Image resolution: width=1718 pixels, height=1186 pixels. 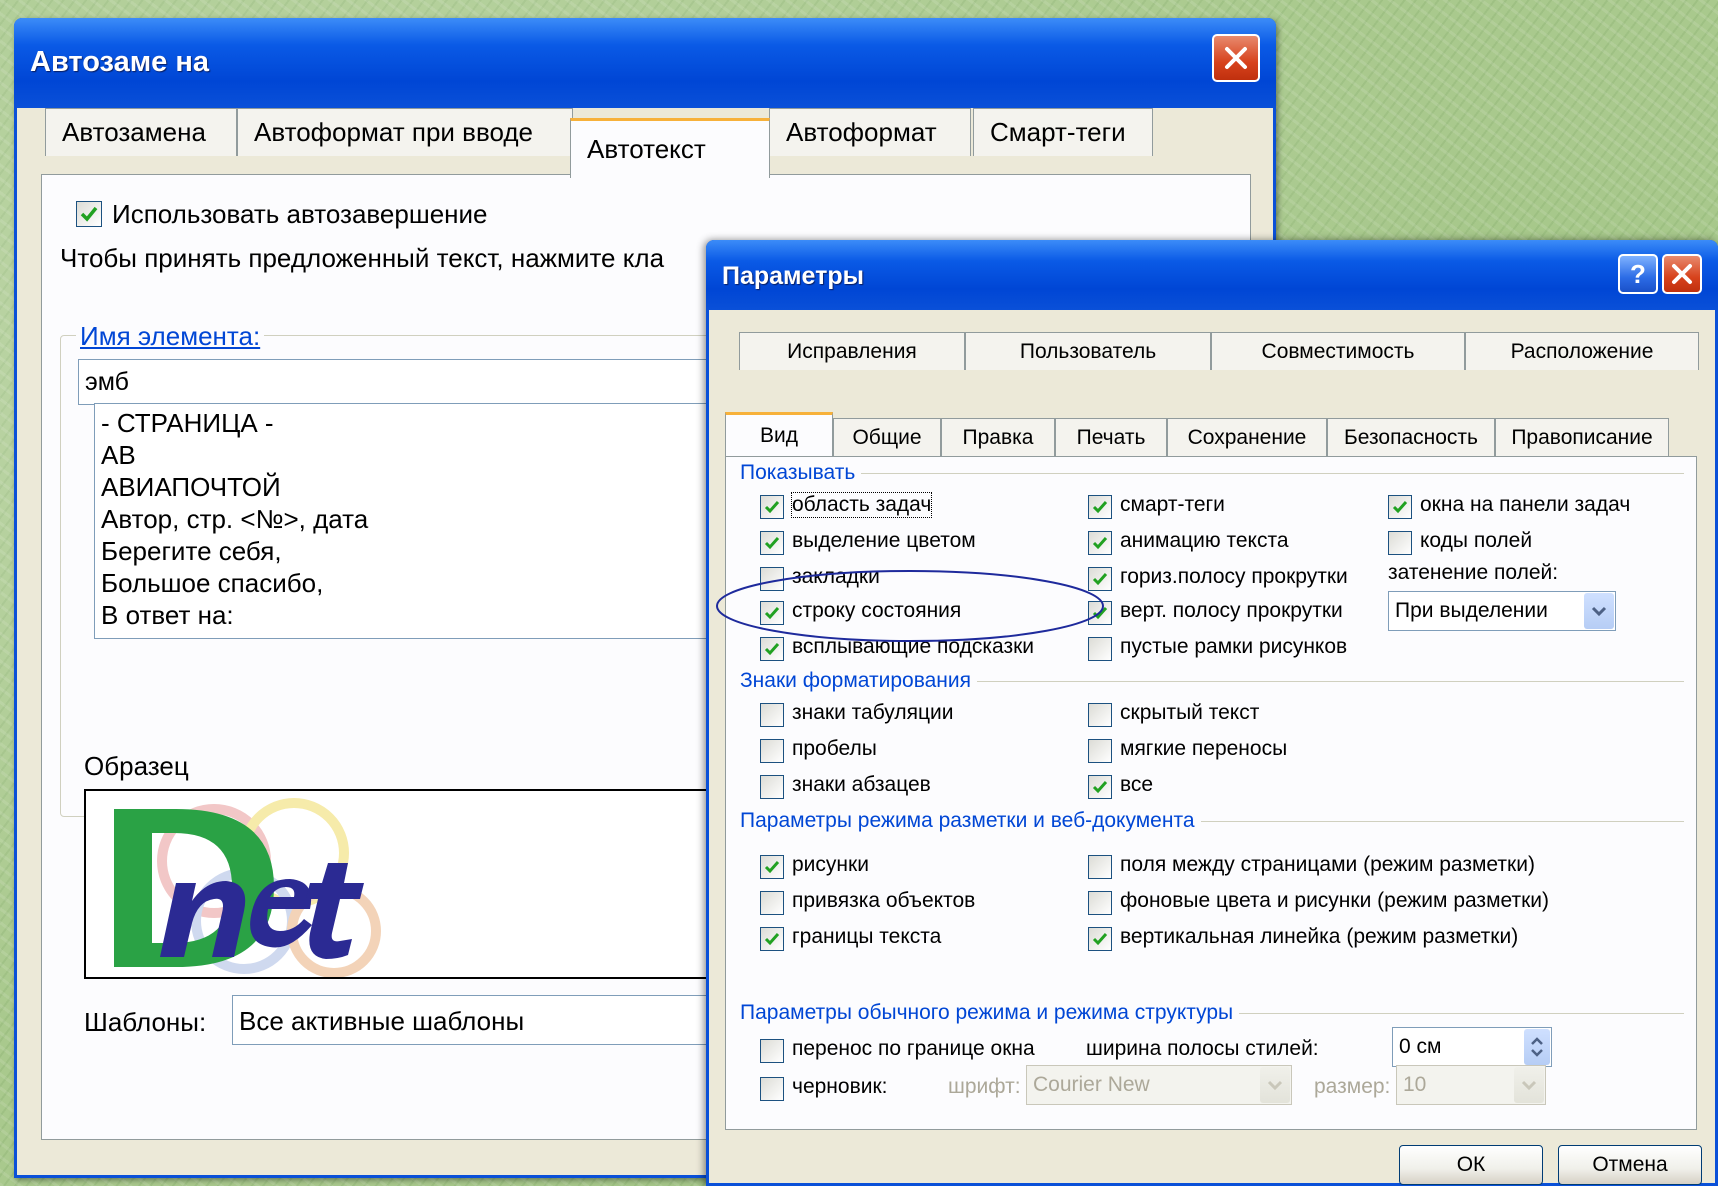 I want to click on use-autocomplete-checkbox, so click(x=89, y=214).